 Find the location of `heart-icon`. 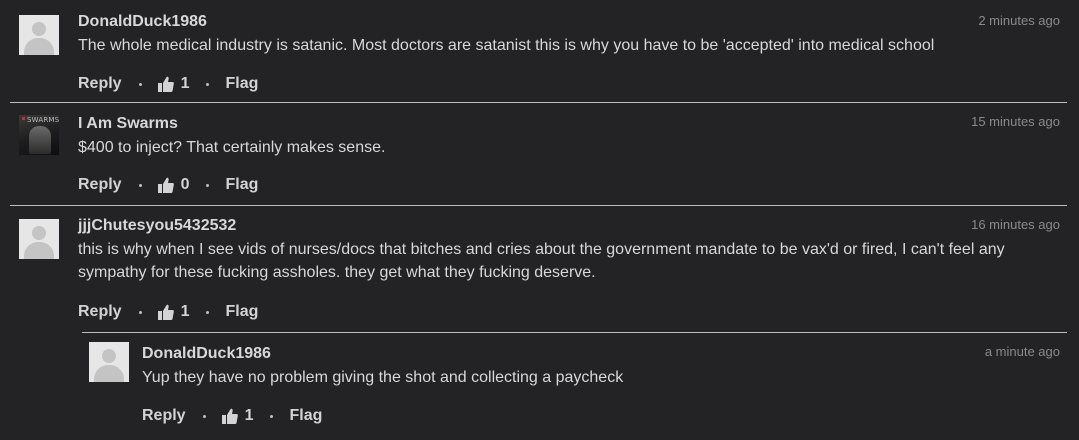

heart-icon is located at coordinates (23, 118).